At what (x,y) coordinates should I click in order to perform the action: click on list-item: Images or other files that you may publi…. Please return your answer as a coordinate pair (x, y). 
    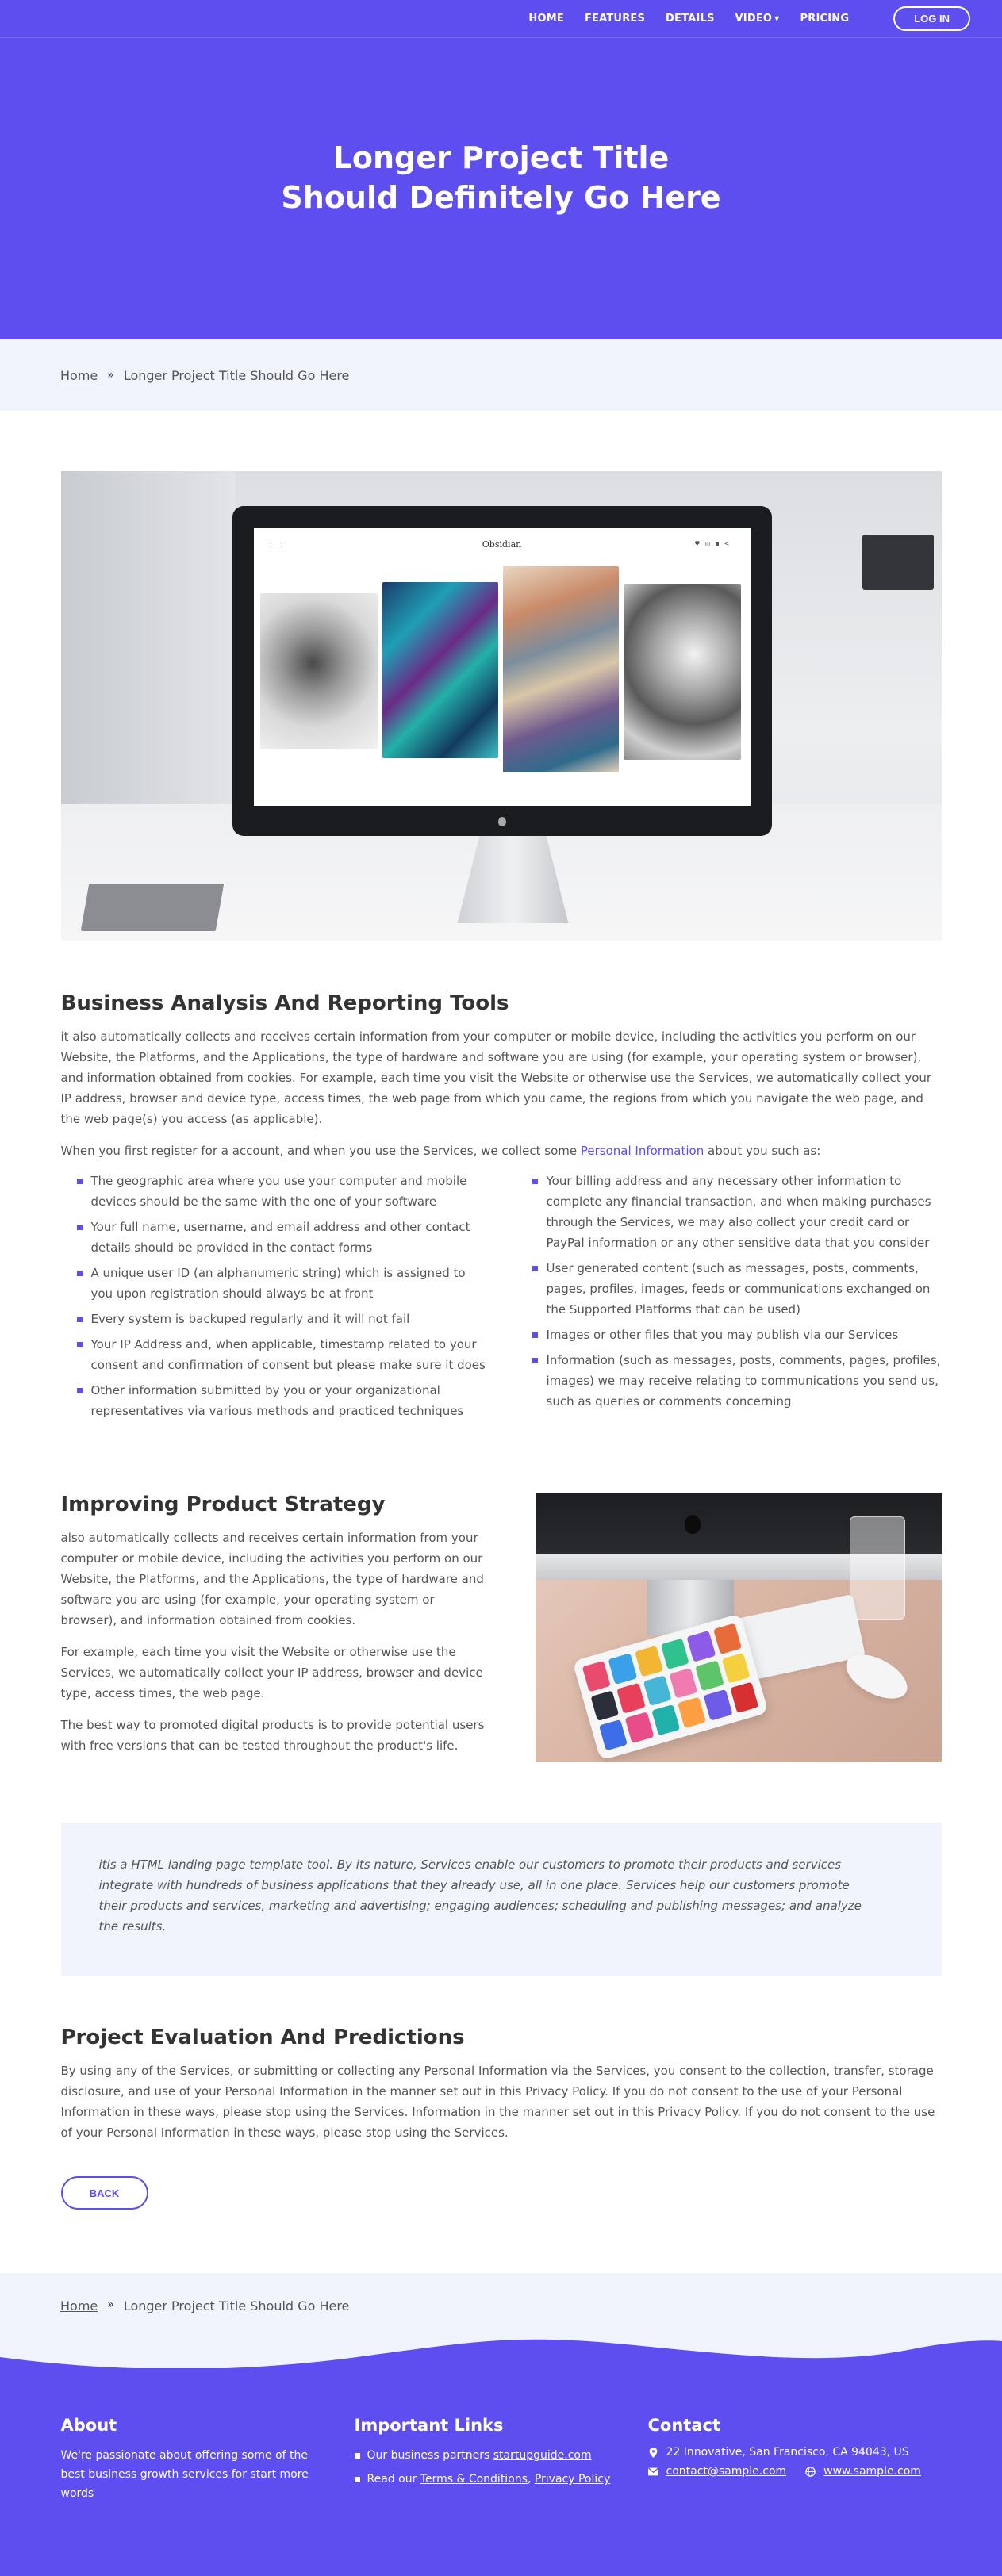
    Looking at the image, I should click on (737, 1334).